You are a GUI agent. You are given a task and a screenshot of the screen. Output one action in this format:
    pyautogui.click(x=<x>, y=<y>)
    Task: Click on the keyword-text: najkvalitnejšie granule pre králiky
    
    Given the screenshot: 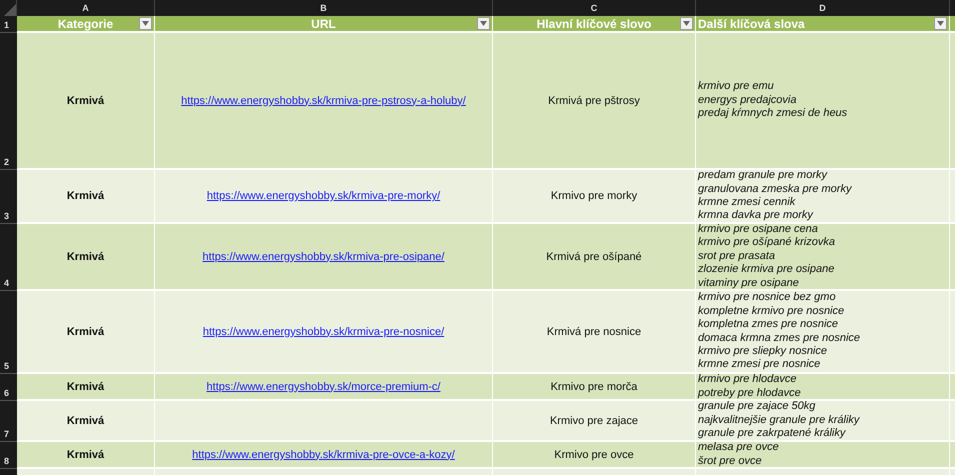 What is the action you would take?
    pyautogui.click(x=779, y=421)
    